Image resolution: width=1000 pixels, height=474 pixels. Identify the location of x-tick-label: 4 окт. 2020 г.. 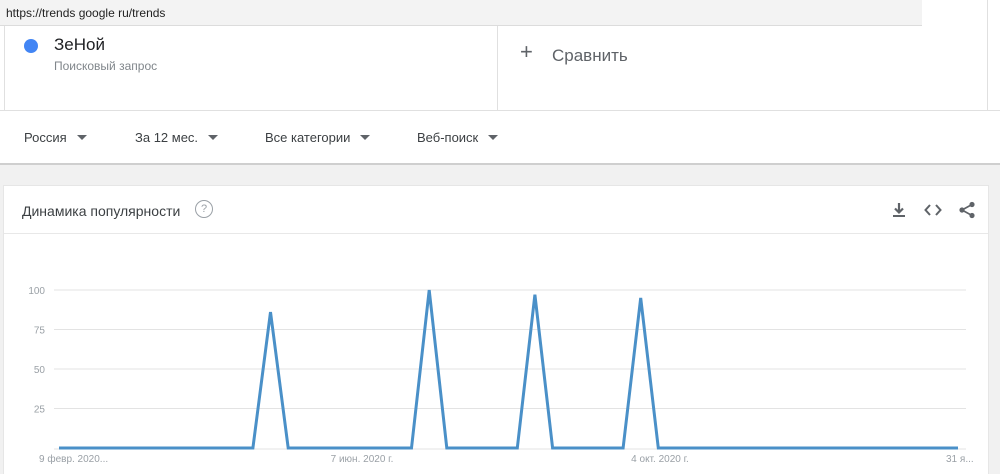
(660, 459).